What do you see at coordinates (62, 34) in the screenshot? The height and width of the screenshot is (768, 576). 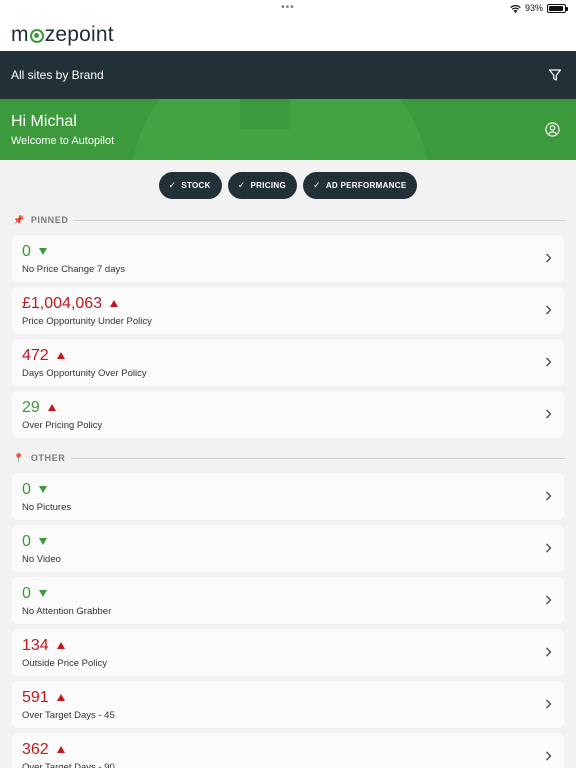 I see `brand-logo: m zepoint` at bounding box center [62, 34].